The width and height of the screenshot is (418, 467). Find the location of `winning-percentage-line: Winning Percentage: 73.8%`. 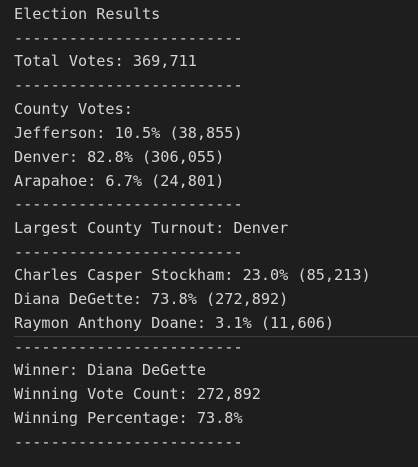

winning-percentage-line: Winning Percentage: 73.8% is located at coordinates (128, 418).